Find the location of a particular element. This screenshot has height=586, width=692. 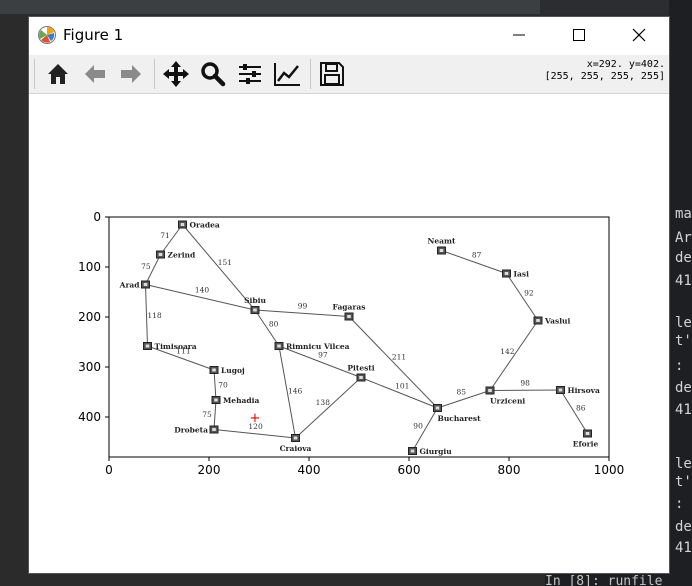

pan-button is located at coordinates (176, 74).